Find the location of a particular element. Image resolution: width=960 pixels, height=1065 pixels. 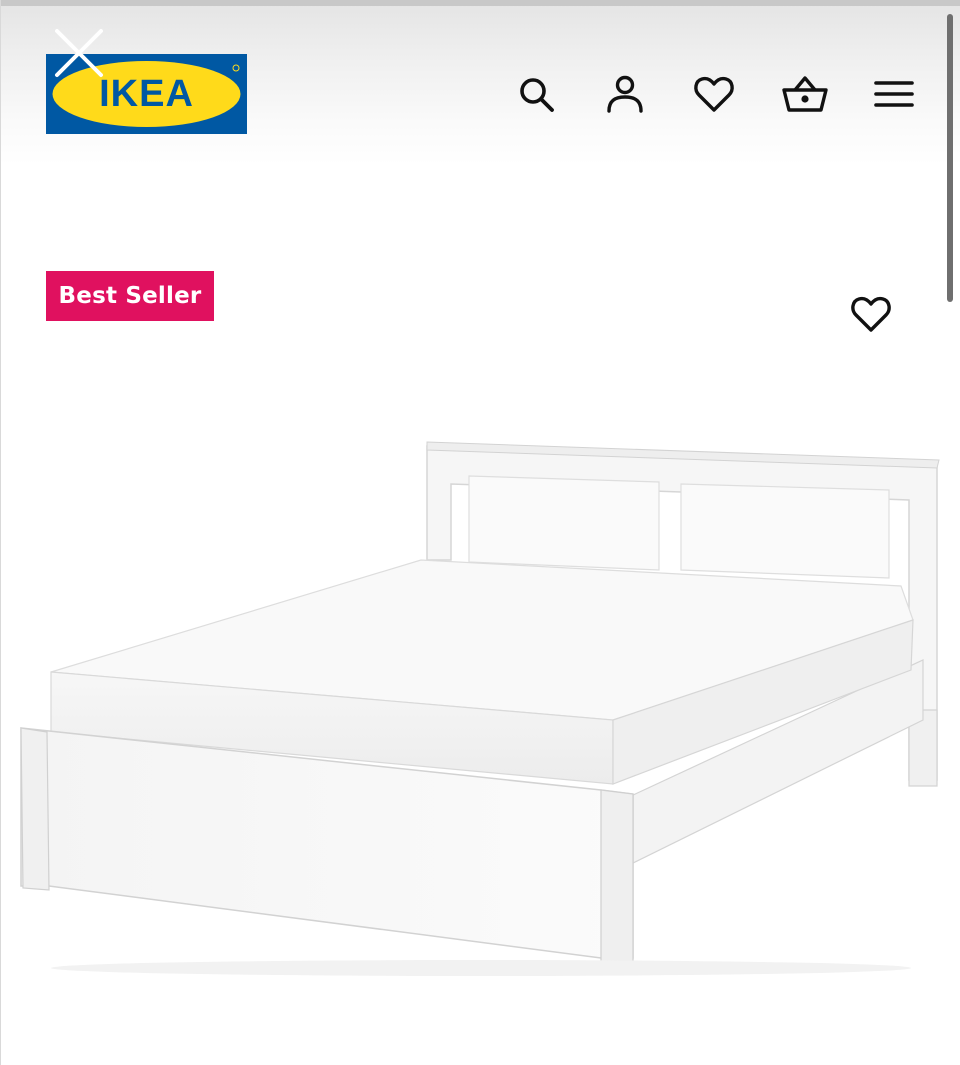

close-icon is located at coordinates (79, 53).